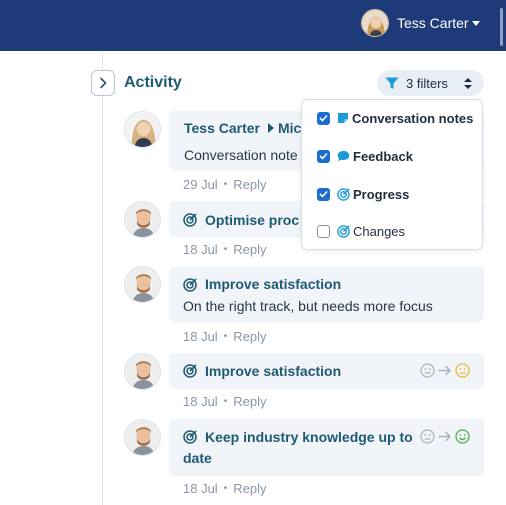  I want to click on filter-option-conversation-notes: Conversation notes, so click(395, 118).